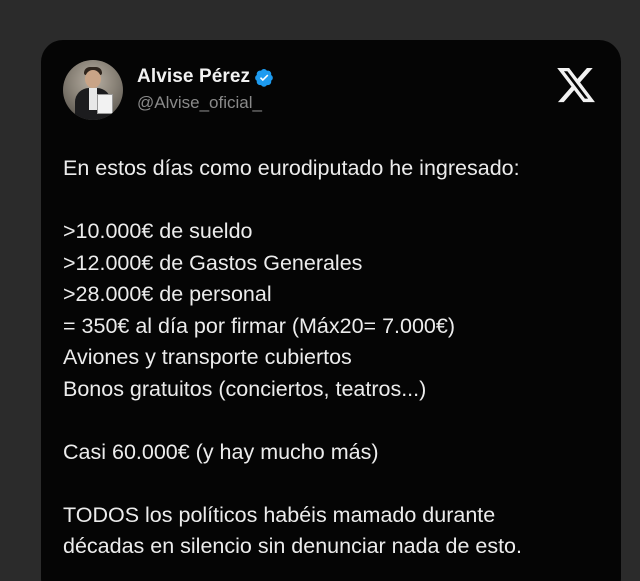 This screenshot has width=640, height=581. I want to click on tweet-item: = 350€ al día por firmar (Máx20= 7.000€), so click(259, 325).